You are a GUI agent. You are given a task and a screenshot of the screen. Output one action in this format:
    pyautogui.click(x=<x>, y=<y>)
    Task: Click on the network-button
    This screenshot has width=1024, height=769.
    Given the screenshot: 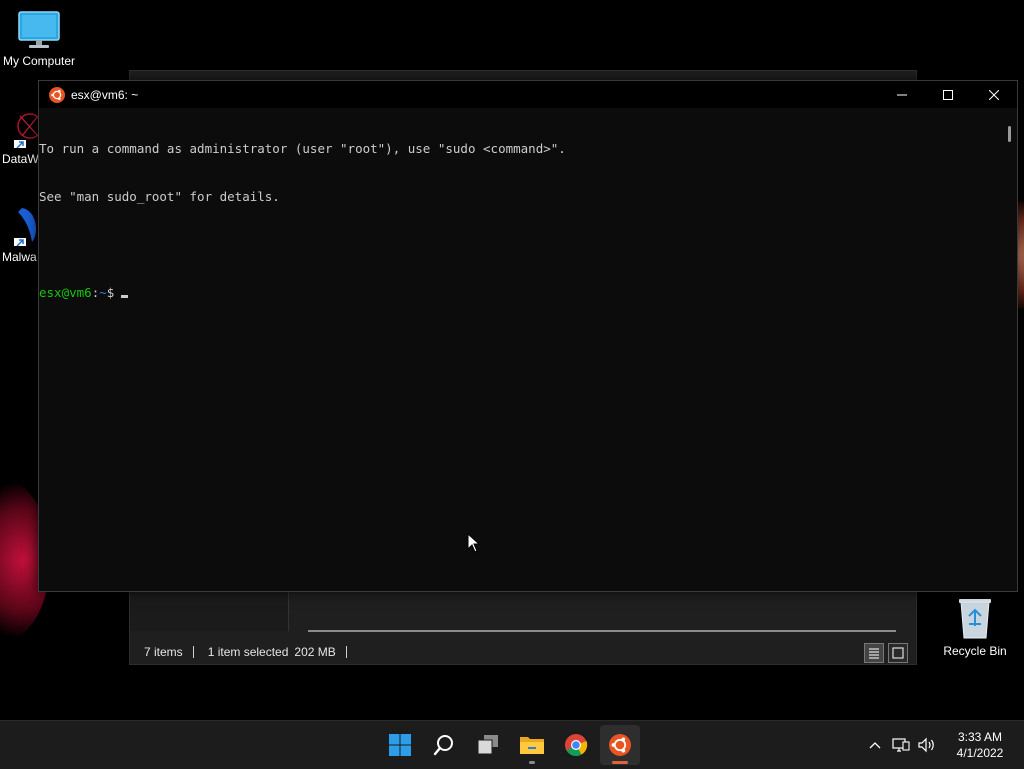 What is the action you would take?
    pyautogui.click(x=901, y=745)
    